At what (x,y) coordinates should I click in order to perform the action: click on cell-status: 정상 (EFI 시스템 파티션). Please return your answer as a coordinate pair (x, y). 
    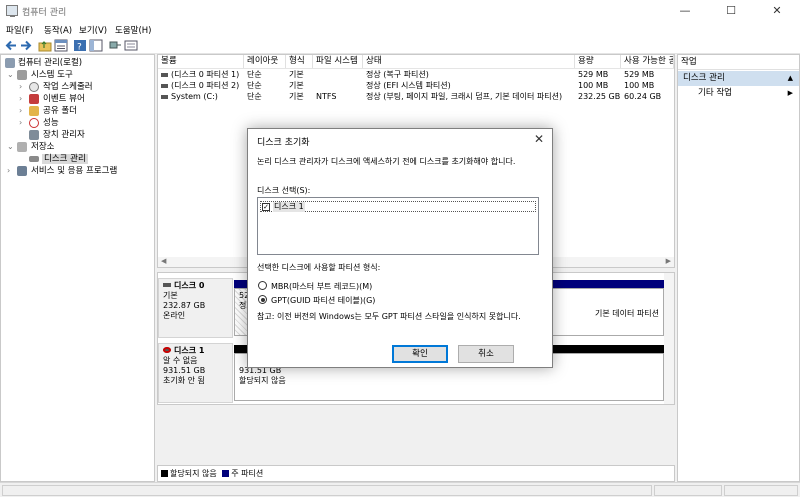
    Looking at the image, I should click on (408, 85).